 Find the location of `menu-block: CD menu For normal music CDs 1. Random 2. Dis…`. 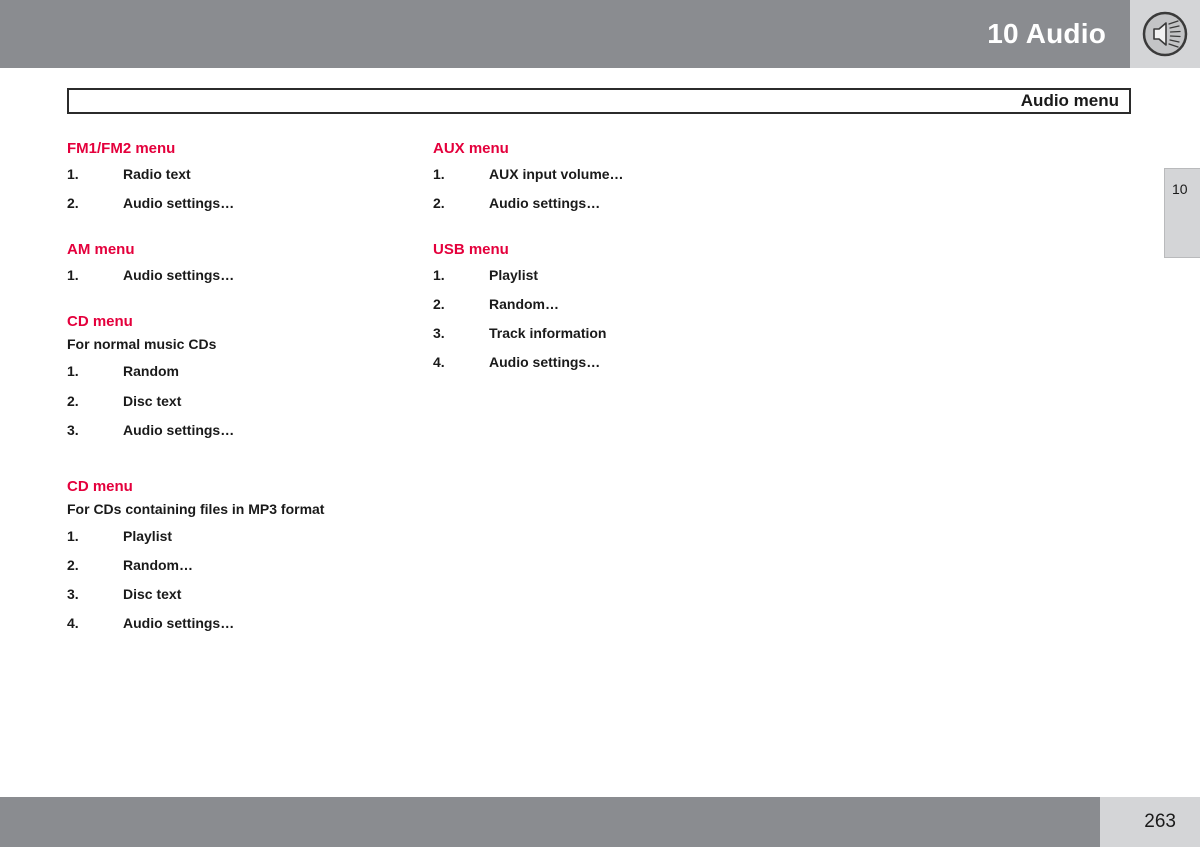

menu-block: CD menu For normal music CDs 1. Random 2. Dis… is located at coordinates (247, 375).